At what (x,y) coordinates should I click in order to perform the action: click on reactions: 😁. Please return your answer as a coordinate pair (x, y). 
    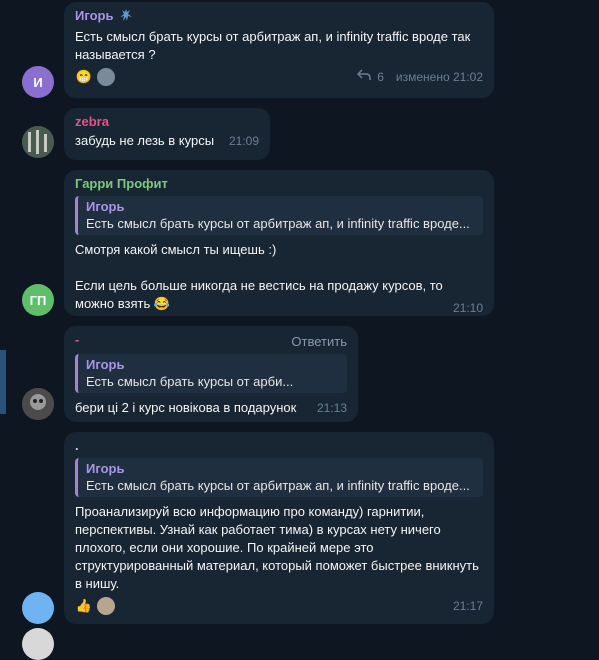
    Looking at the image, I should click on (95, 77).